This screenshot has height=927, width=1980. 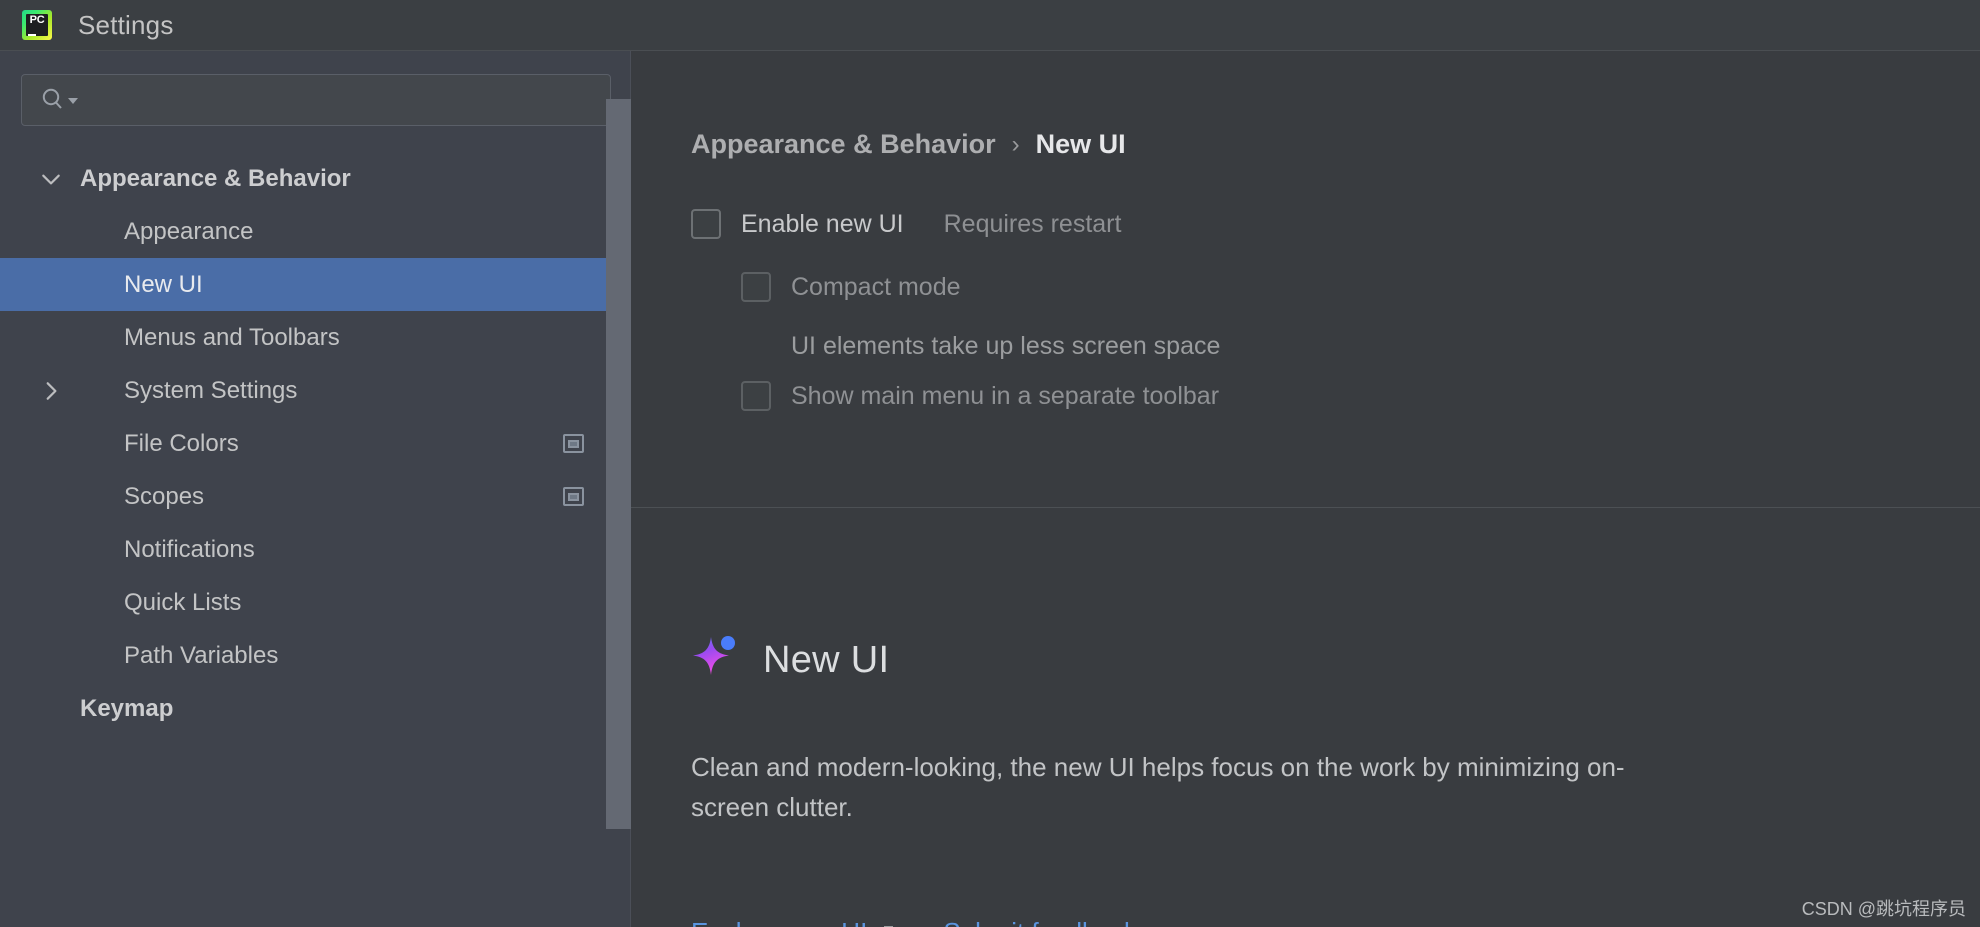 What do you see at coordinates (315, 549) in the screenshot?
I see `sidebar-item-notifications: Notifications` at bounding box center [315, 549].